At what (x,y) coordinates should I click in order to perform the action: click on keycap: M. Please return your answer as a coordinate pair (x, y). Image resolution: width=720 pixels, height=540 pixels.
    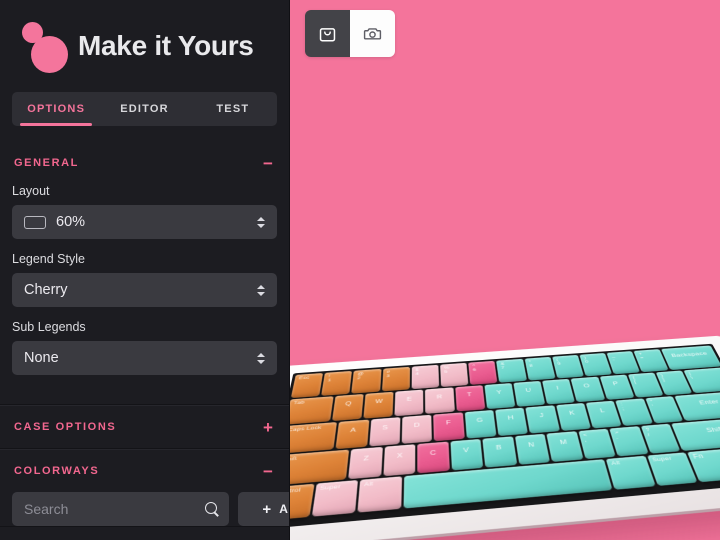
    Looking at the image, I should click on (565, 446).